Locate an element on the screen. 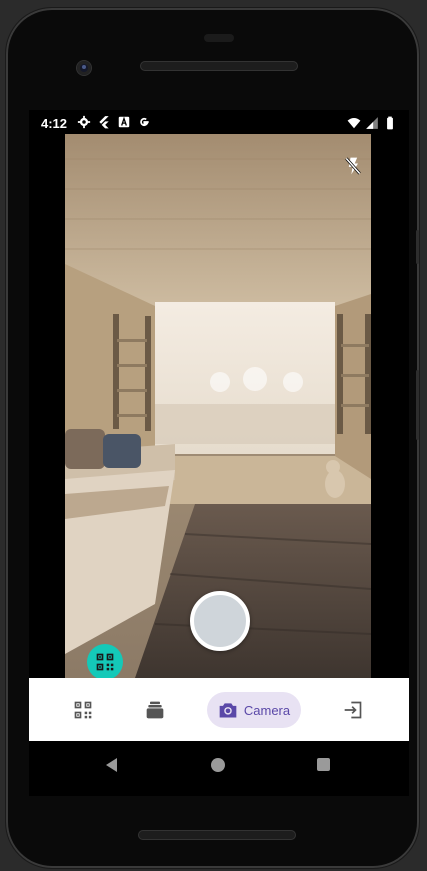 The width and height of the screenshot is (427, 871). nav-camera-label: Camera is located at coordinates (267, 710).